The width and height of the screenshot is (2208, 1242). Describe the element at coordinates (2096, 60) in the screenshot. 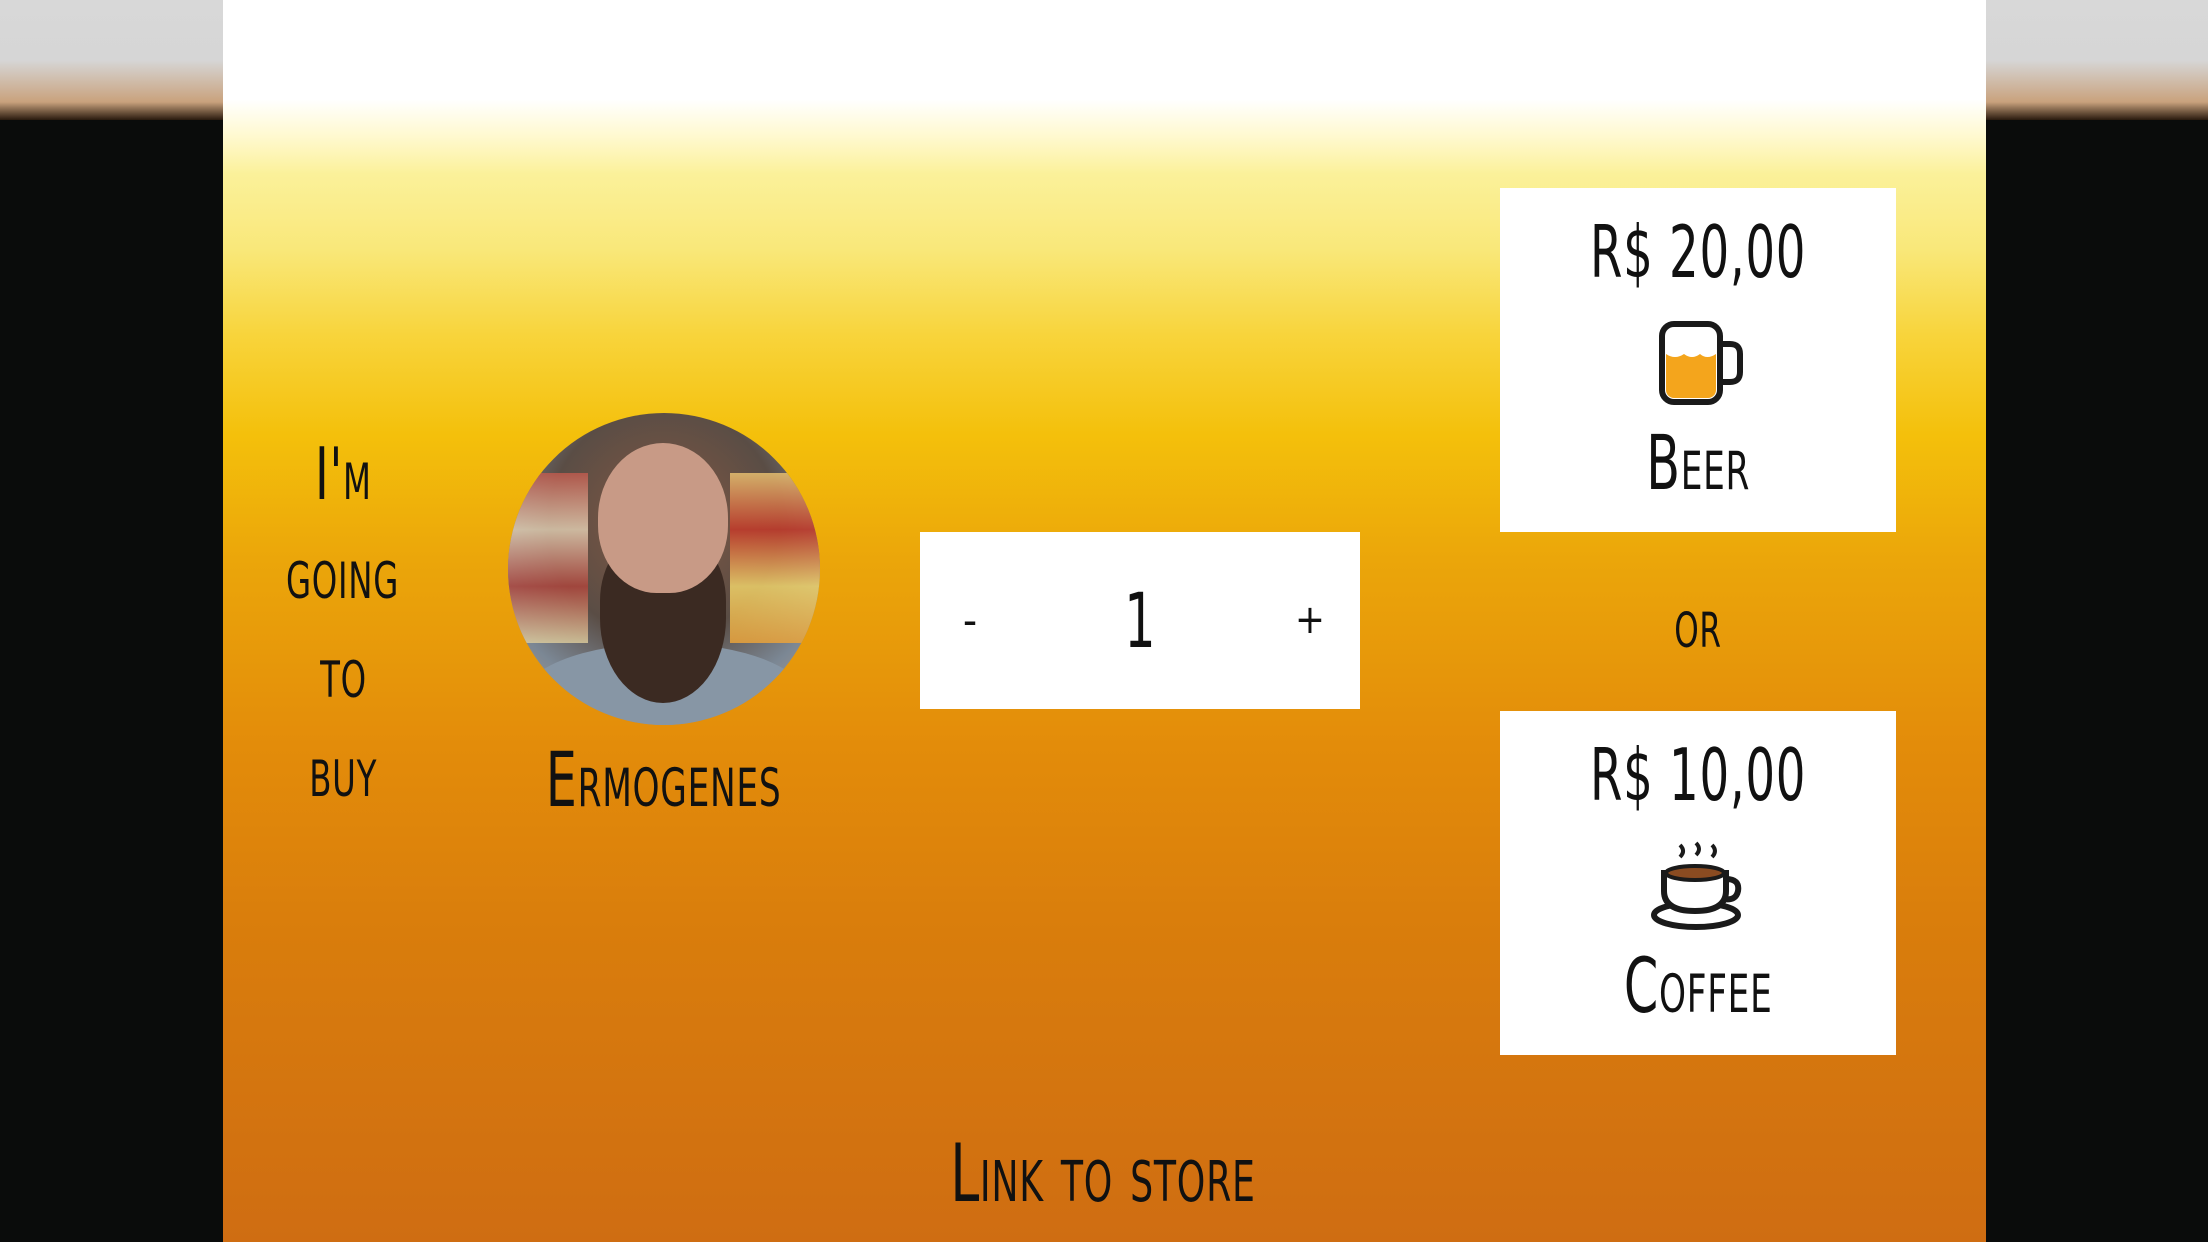

I see `right-backdrop` at that location.